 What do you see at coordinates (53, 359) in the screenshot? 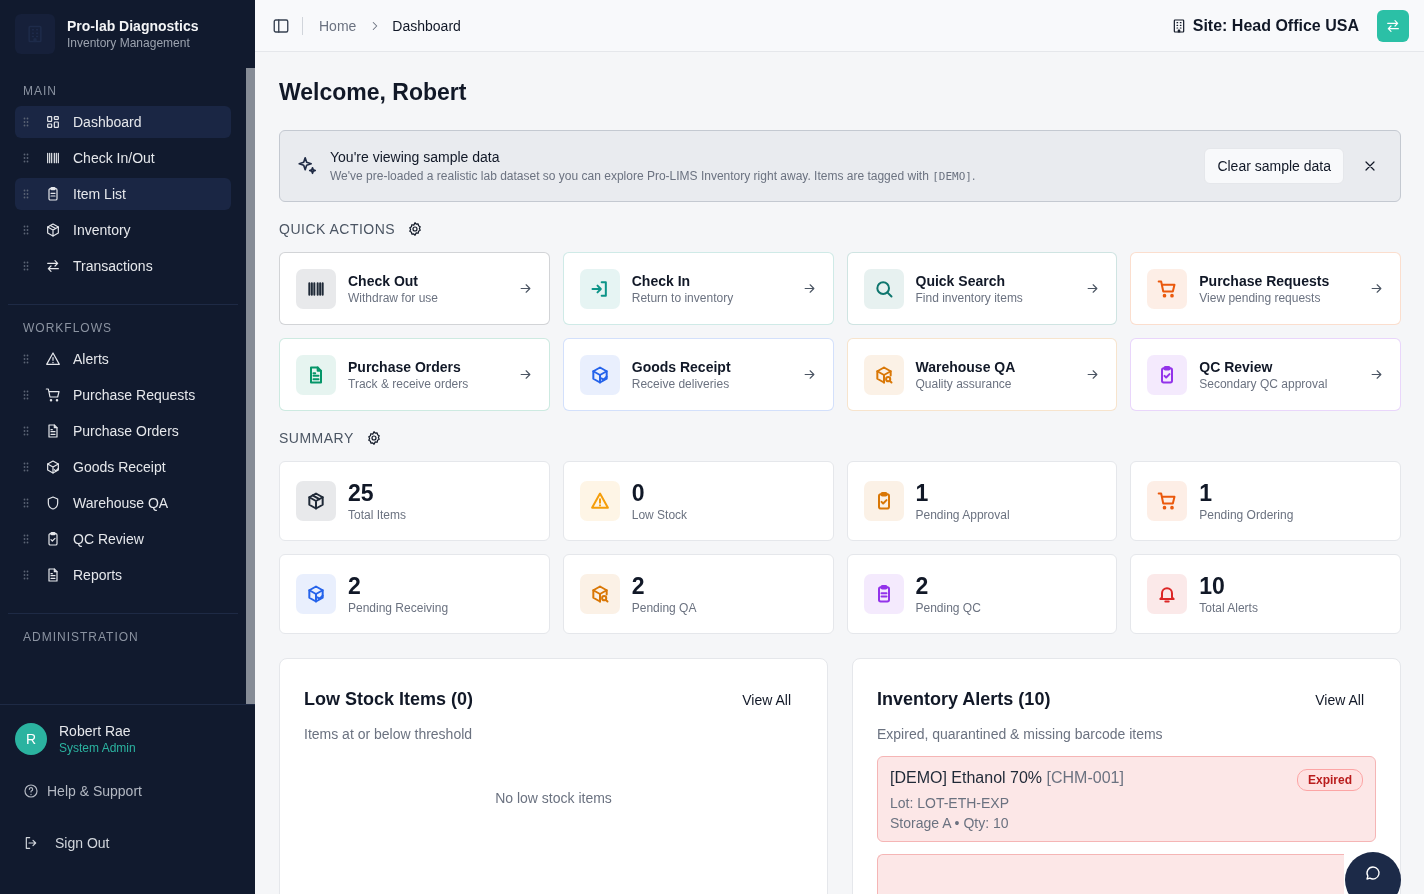
I see `warning-icon` at bounding box center [53, 359].